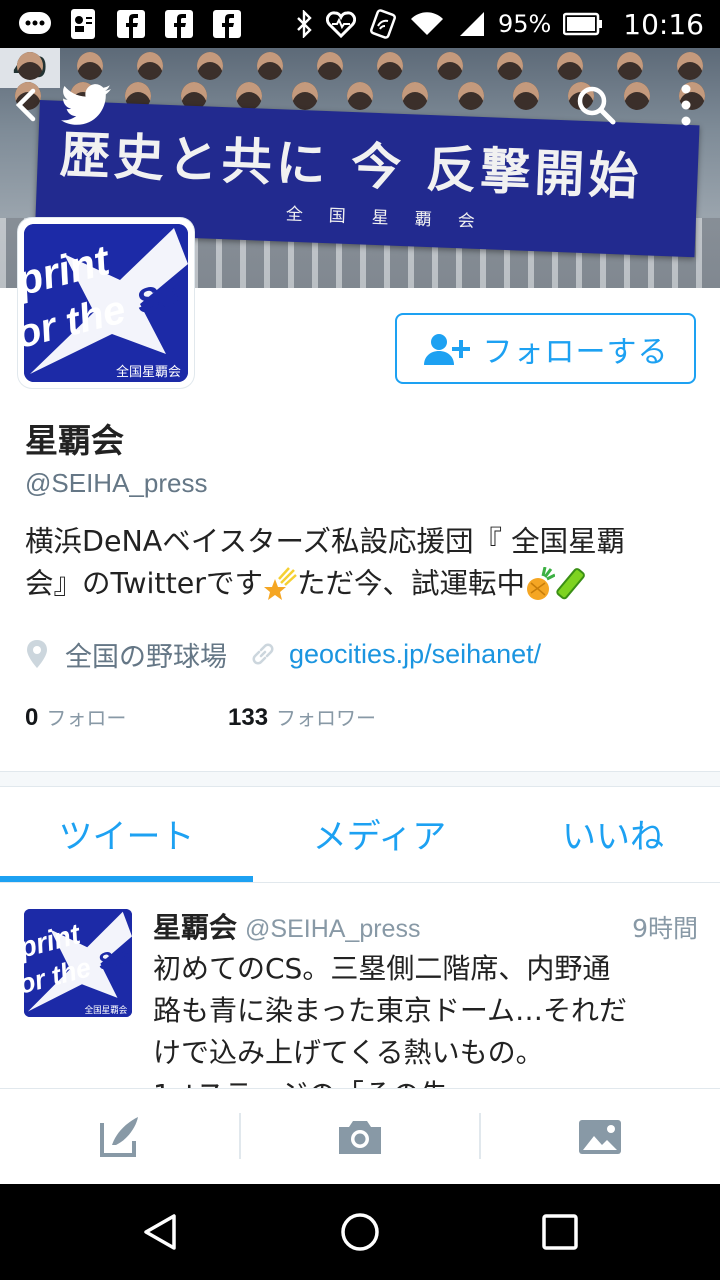 The image size is (720, 1280). I want to click on following-count: 0 フォロー, so click(126, 717).